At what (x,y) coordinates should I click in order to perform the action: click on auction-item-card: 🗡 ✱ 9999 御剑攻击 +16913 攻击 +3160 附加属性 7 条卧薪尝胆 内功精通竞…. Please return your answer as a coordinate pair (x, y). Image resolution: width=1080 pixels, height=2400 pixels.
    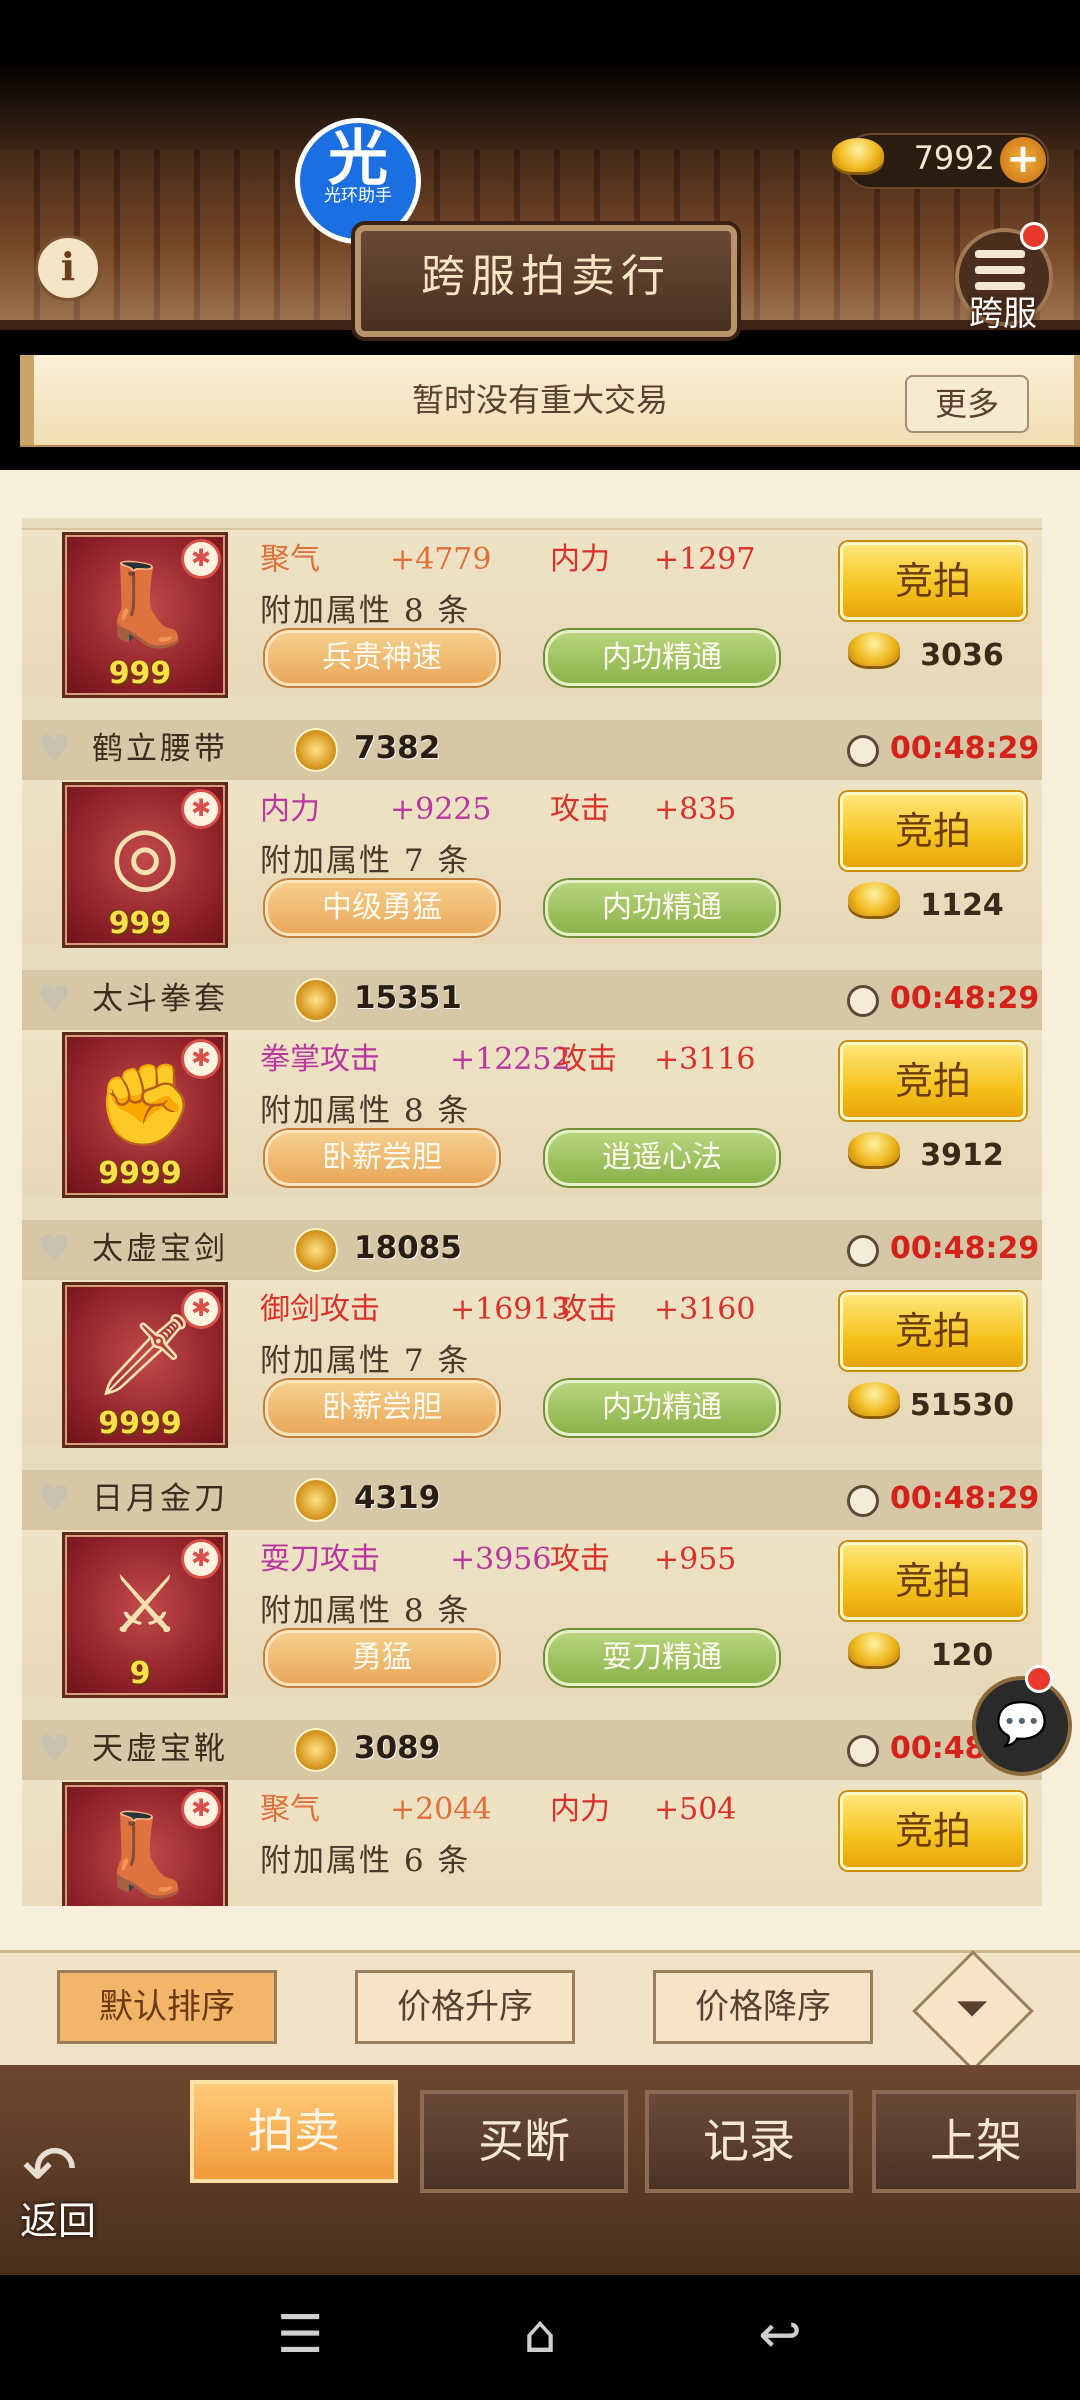
    Looking at the image, I should click on (532, 1363).